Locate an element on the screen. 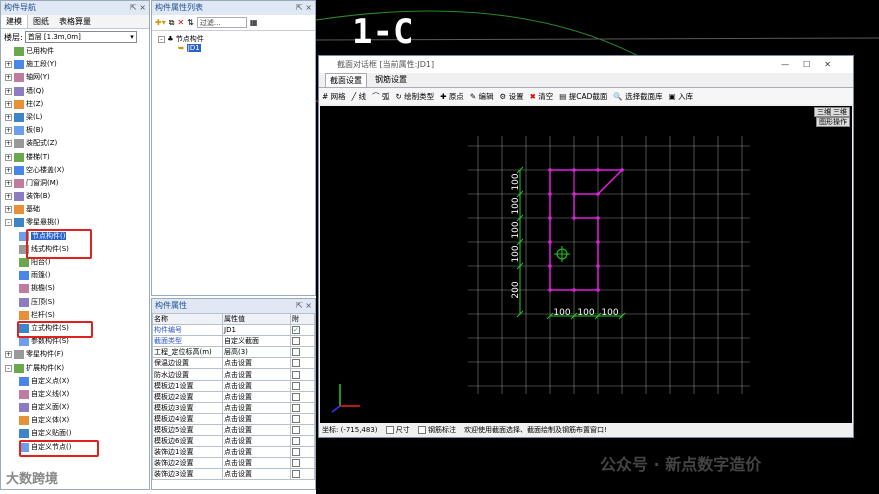 This screenshot has width=879, height=494. tab-drawing: 图纸 is located at coordinates (41, 21).